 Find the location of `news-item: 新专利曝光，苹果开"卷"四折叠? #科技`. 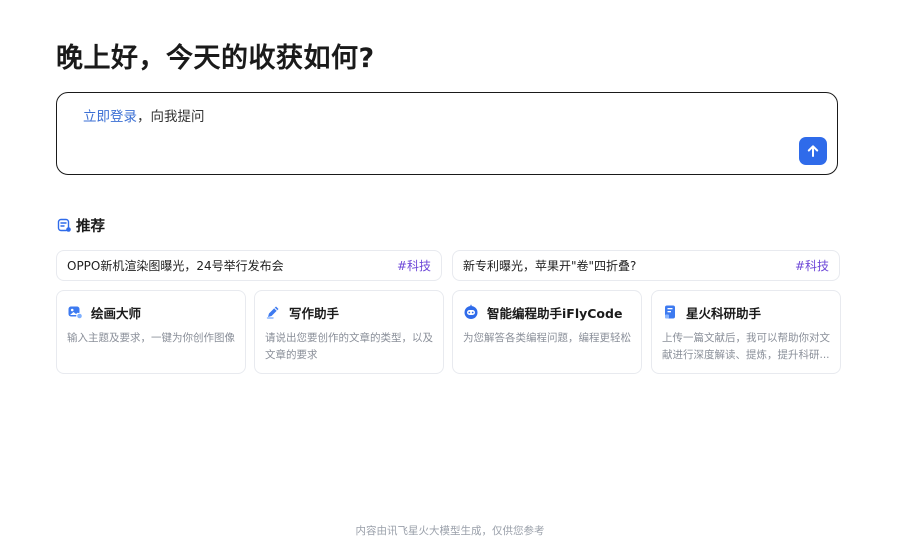

news-item: 新专利曝光，苹果开"卷"四折叠? #科技 is located at coordinates (646, 265).